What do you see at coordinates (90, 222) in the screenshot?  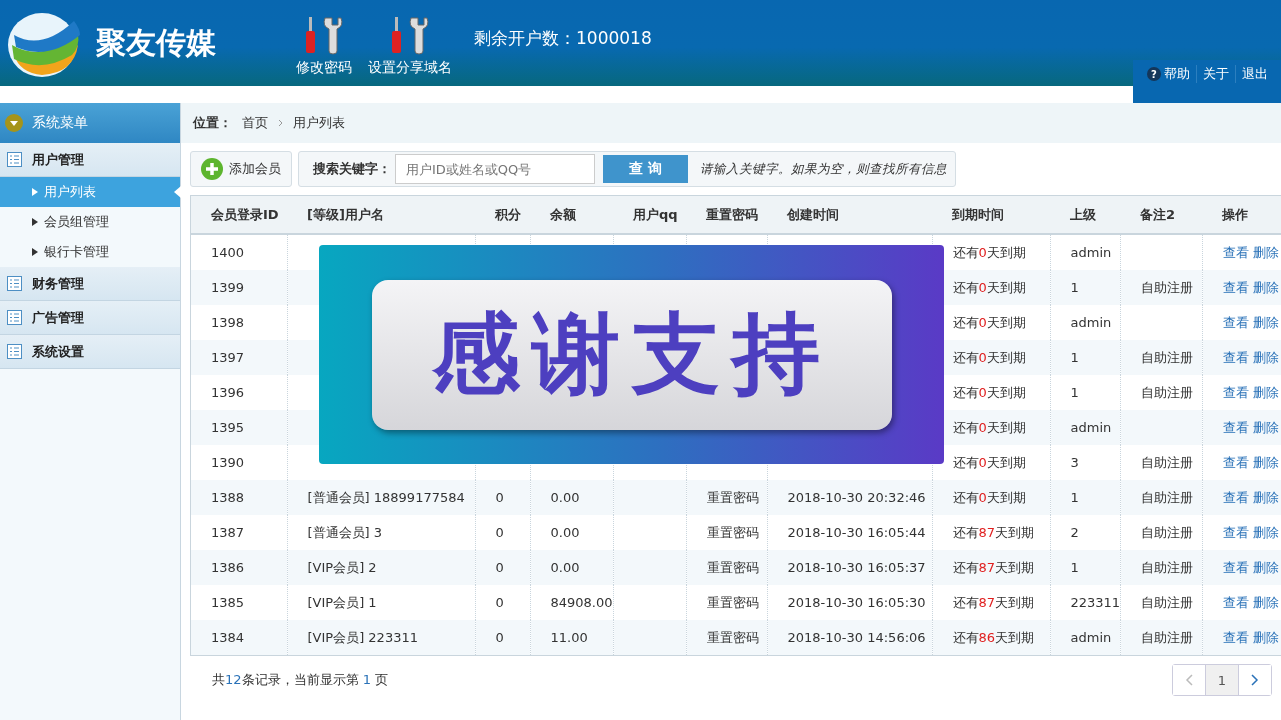 I see `menu-item: 会员组管理` at bounding box center [90, 222].